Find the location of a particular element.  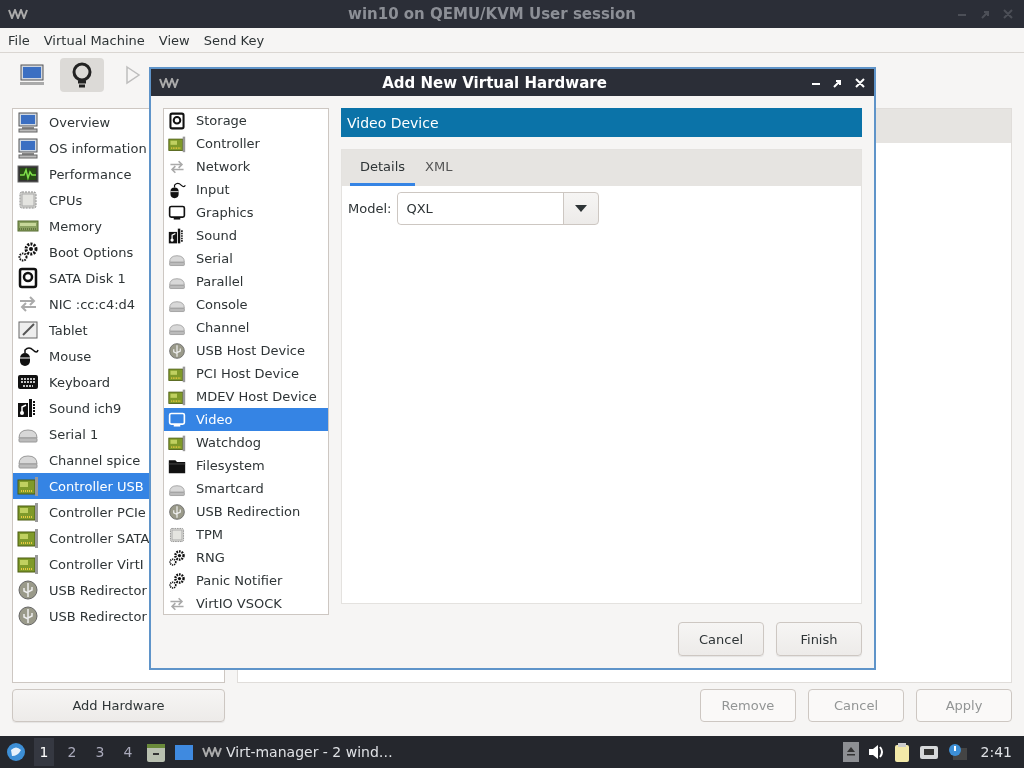

menu-item: File is located at coordinates (19, 40).